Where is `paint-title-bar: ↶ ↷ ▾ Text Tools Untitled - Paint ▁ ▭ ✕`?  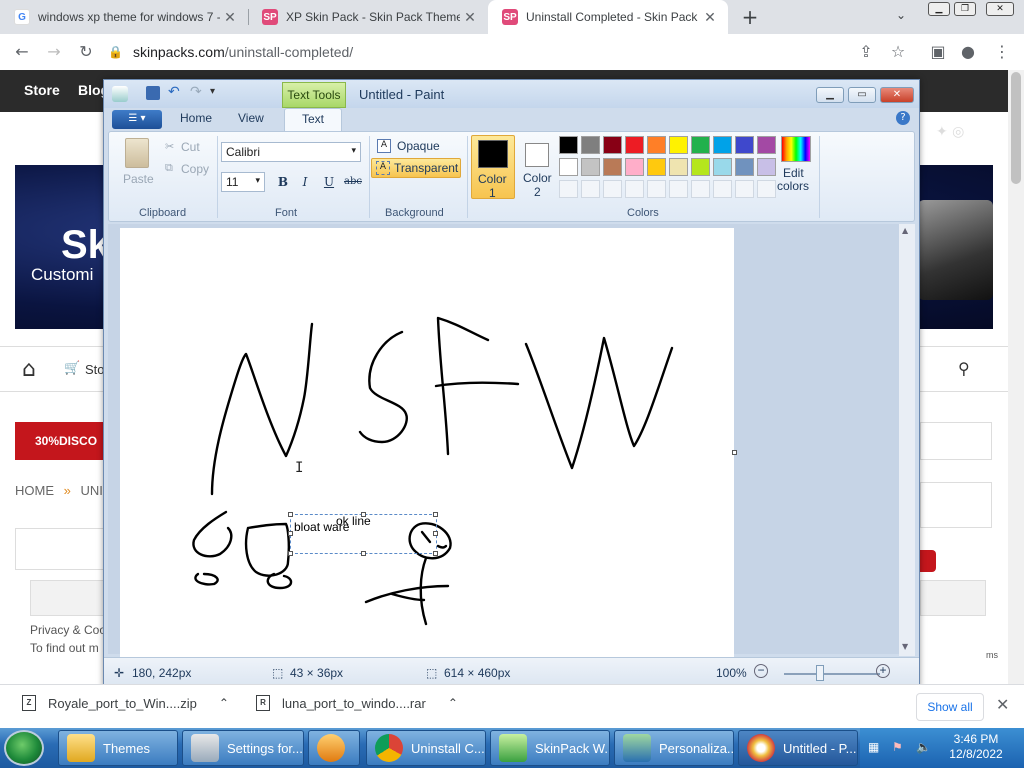 paint-title-bar: ↶ ↷ ▾ Text Tools Untitled - Paint ▁ ▭ ✕ is located at coordinates (511, 94).